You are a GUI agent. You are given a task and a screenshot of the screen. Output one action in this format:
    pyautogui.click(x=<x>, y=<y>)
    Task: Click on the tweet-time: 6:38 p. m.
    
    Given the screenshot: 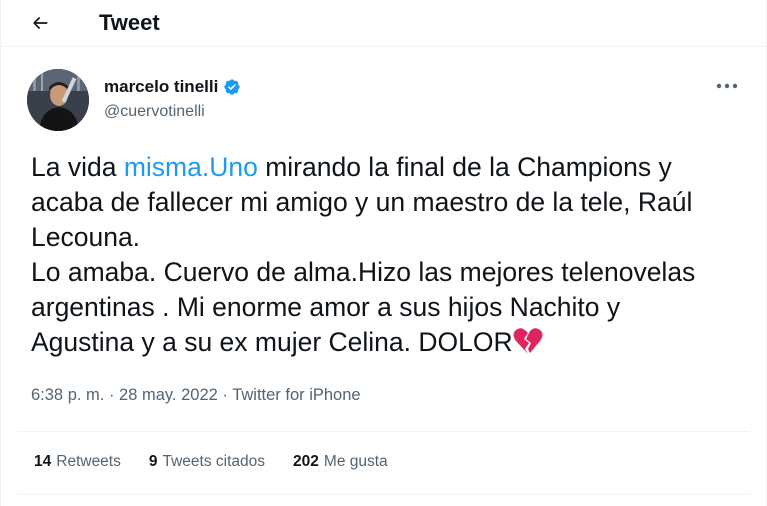 What is the action you would take?
    pyautogui.click(x=67, y=395)
    